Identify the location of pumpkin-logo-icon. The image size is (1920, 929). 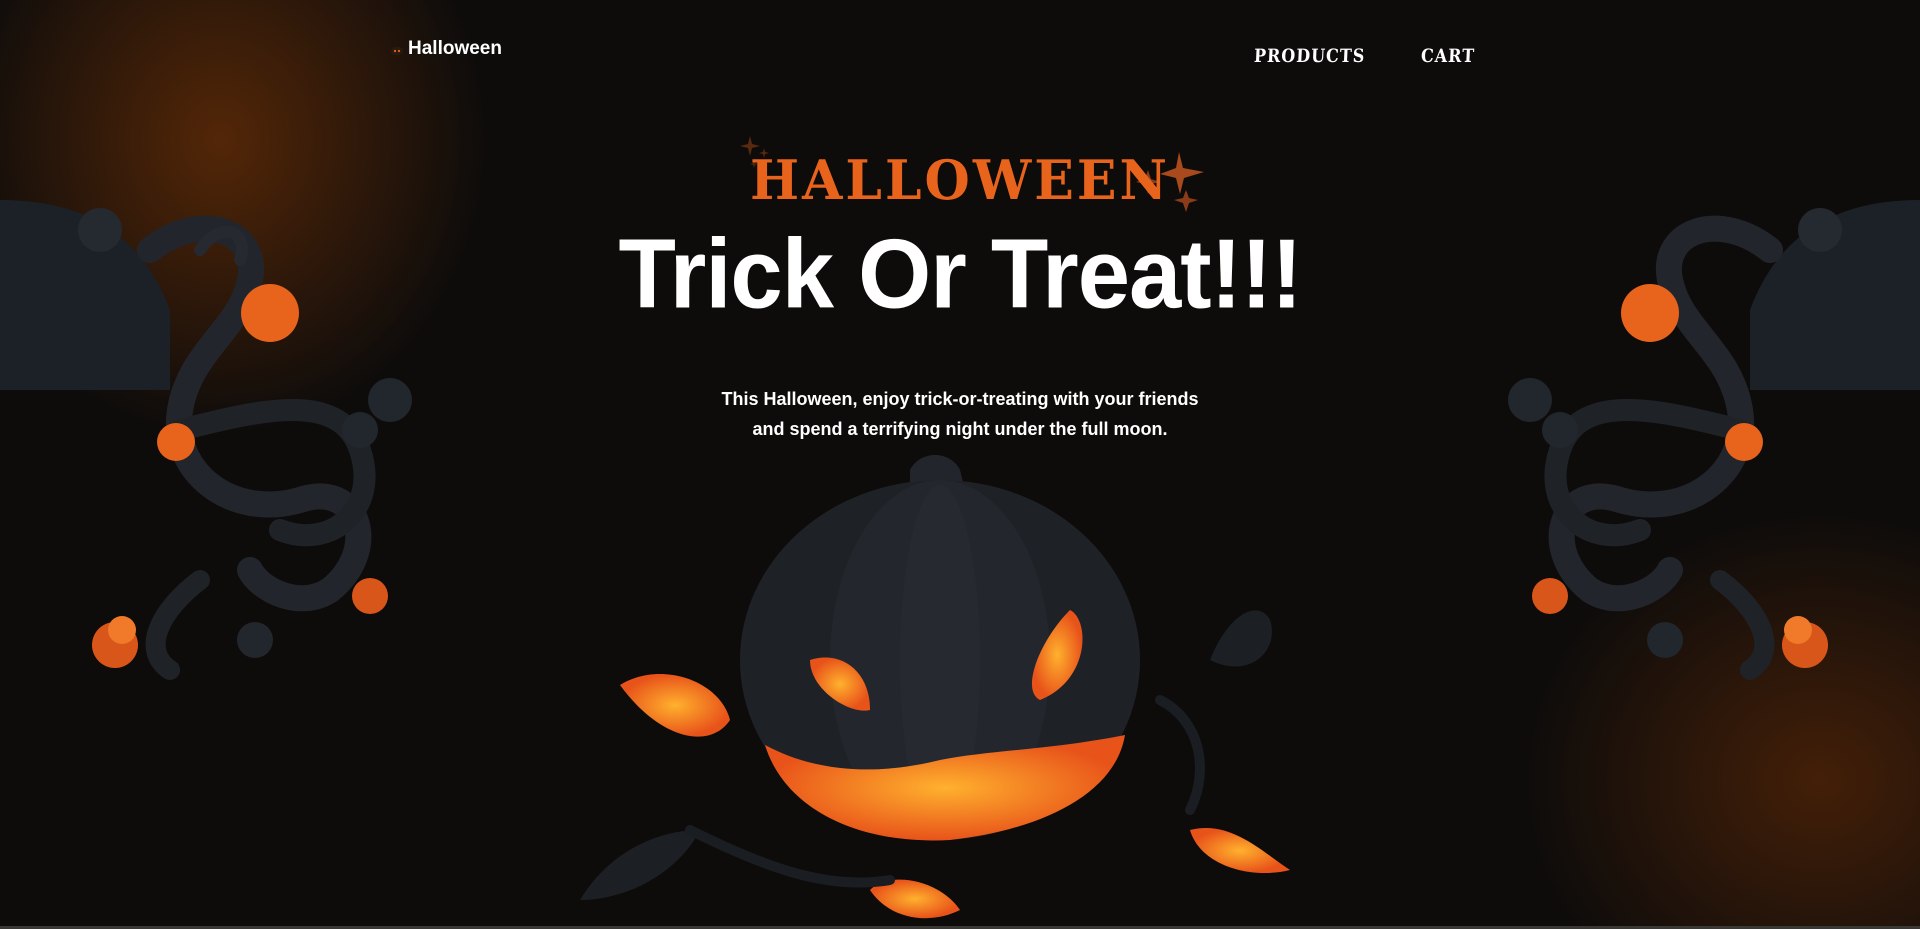
(397, 51).